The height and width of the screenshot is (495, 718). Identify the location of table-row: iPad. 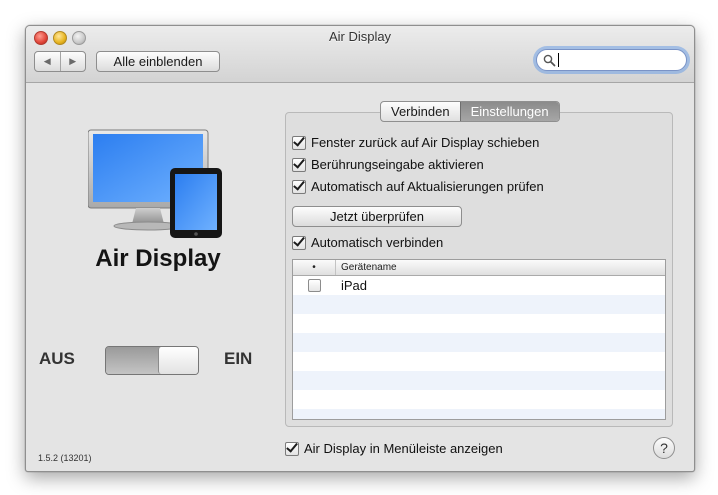
(479, 285).